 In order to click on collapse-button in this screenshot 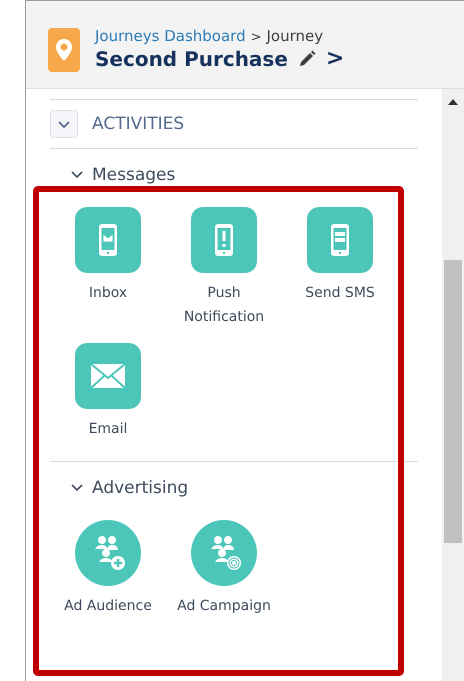, I will do `click(64, 124)`.